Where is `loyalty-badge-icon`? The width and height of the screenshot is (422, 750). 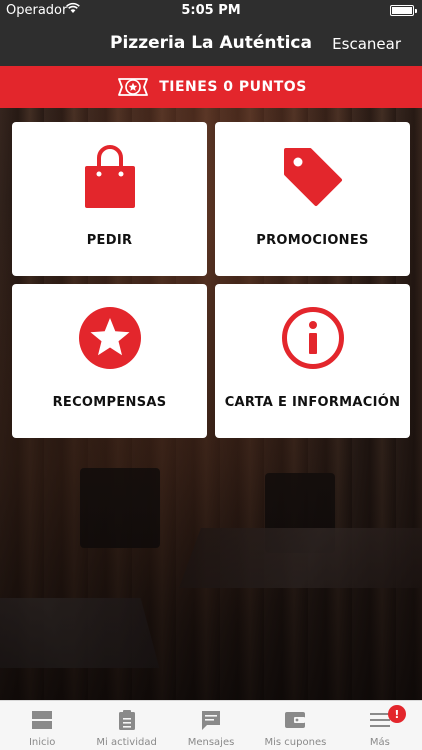
loyalty-badge-icon is located at coordinates (133, 87).